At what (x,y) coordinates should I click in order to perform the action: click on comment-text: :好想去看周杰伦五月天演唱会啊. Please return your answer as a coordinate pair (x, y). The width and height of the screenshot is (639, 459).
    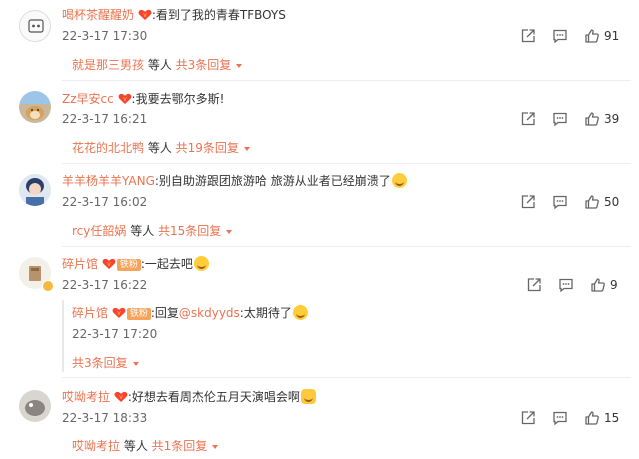
    Looking at the image, I should click on (213, 397).